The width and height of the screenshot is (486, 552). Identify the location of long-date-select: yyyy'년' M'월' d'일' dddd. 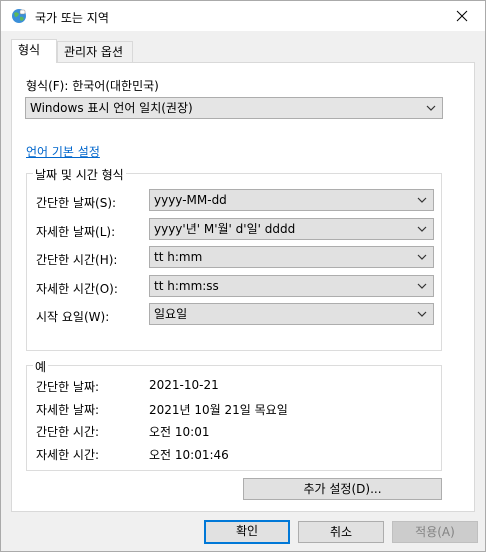
(291, 229).